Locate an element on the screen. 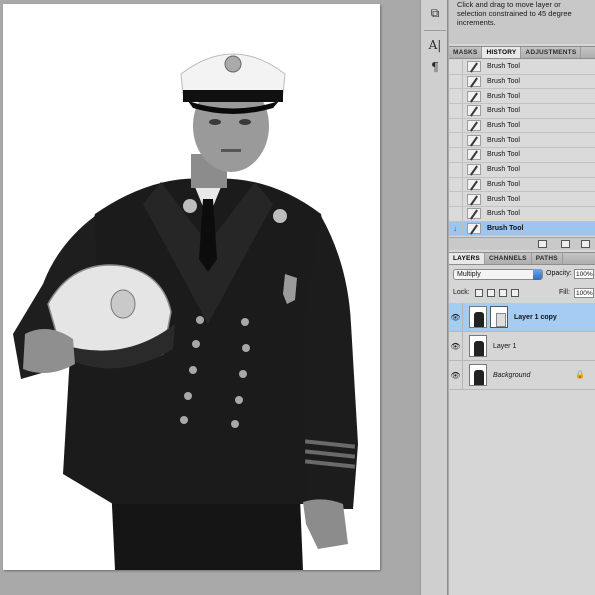 This screenshot has height=595, width=595. layers-list: 👁 Layer 1 copy 👁 Layer 1 👁 Background 🔒 is located at coordinates (522, 346).